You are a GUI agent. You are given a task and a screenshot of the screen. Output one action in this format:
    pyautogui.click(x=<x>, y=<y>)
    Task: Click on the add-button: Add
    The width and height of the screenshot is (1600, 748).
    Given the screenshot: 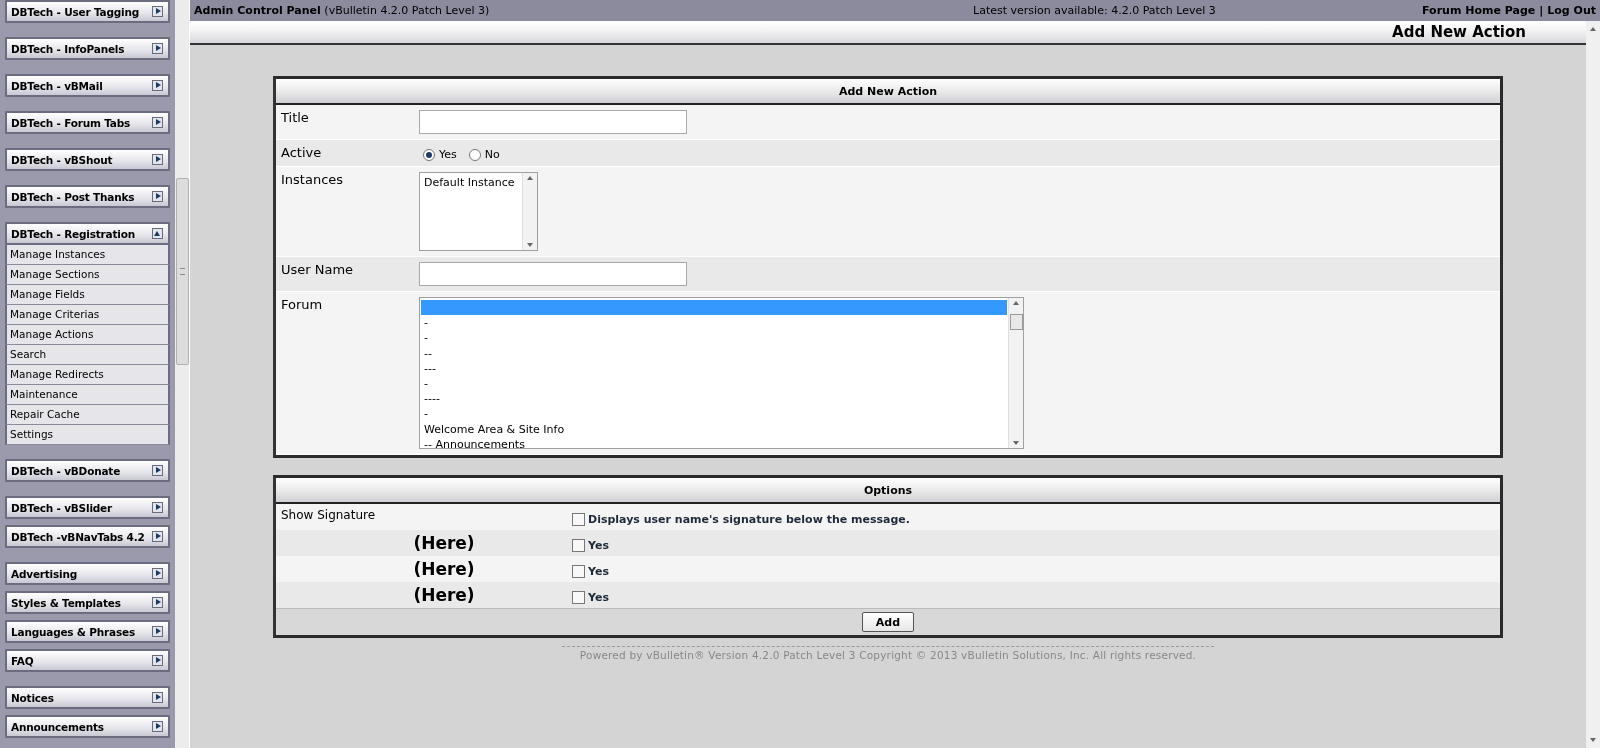 What is the action you would take?
    pyautogui.click(x=888, y=622)
    